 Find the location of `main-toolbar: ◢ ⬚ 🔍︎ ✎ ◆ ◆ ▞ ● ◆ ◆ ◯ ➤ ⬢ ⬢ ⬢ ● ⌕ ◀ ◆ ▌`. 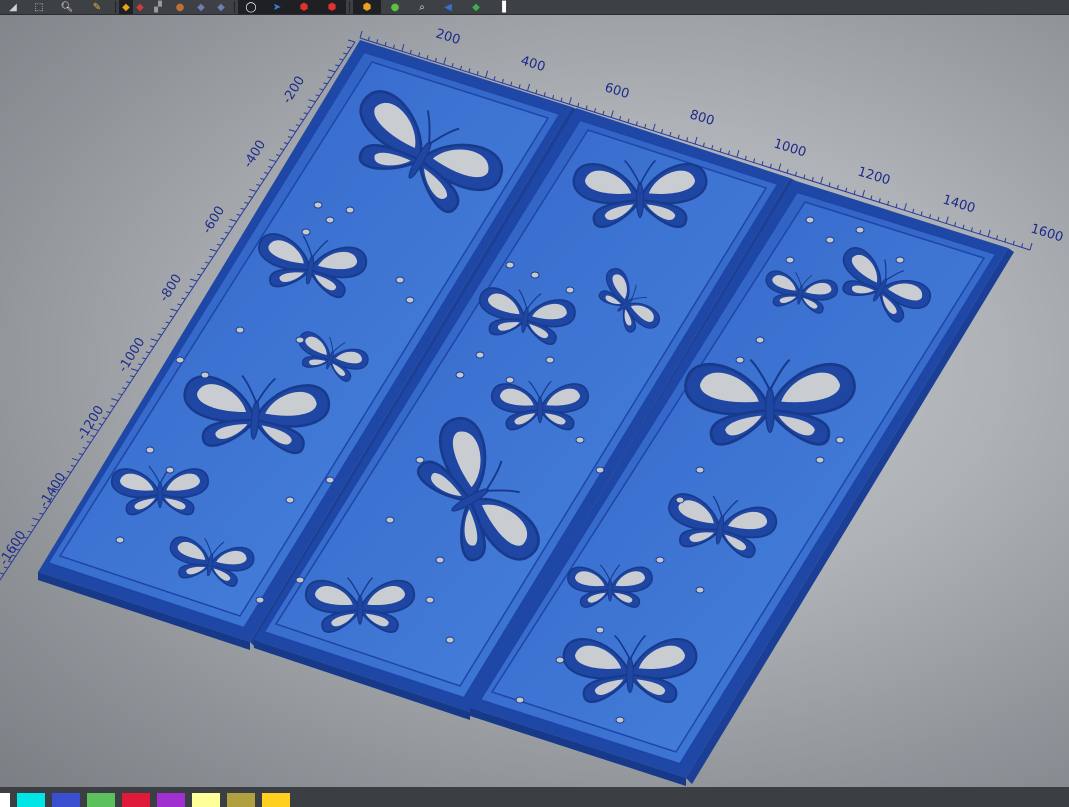

main-toolbar: ◢ ⬚ 🔍︎ ✎ ◆ ◆ ▞ ● ◆ ◆ ◯ ➤ ⬢ ⬢ ⬢ ● ⌕ ◀ ◆ ▌ is located at coordinates (534, 7).